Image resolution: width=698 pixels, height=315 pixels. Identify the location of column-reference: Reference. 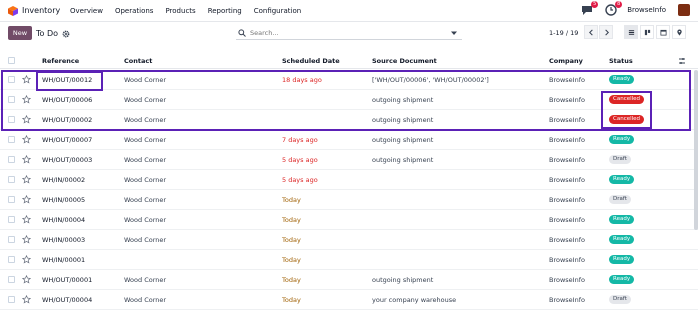
(60, 61).